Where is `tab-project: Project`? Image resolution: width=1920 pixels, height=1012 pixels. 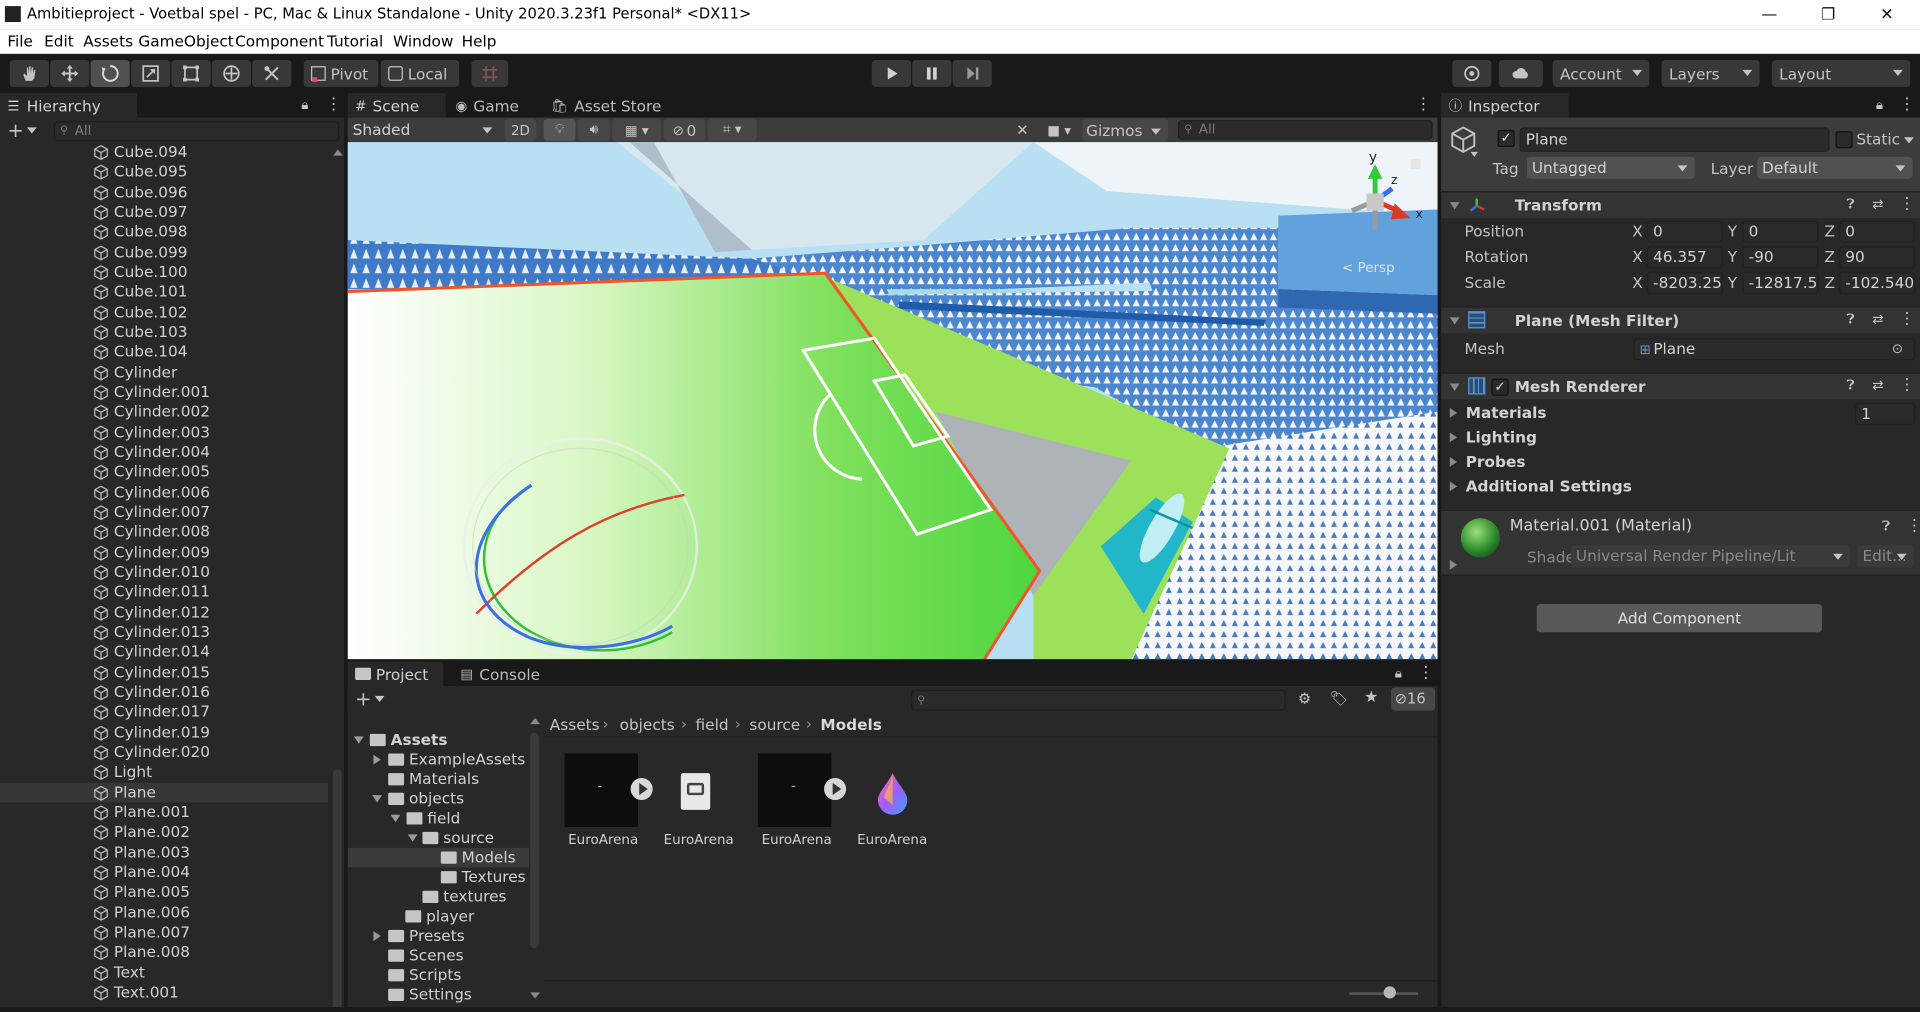 tab-project: Project is located at coordinates (395, 674).